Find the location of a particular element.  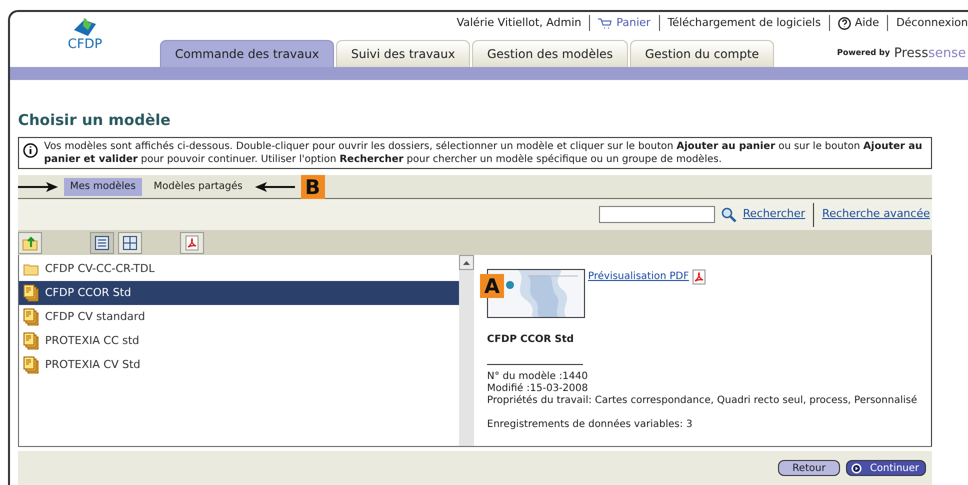

nav-tab: Suivi des travaux is located at coordinates (403, 53).